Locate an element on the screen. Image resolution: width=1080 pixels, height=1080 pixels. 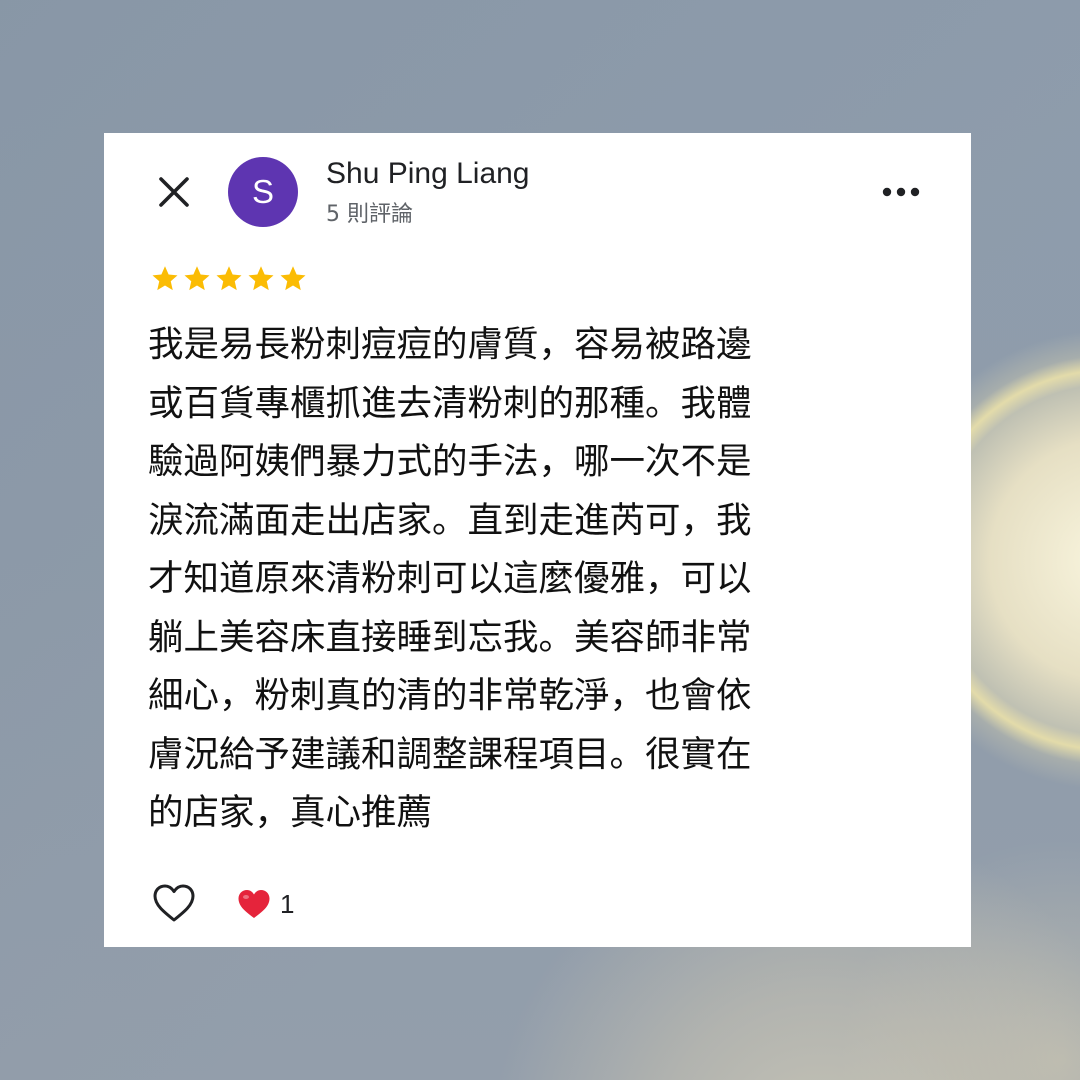
close-button is located at coordinates (174, 192).